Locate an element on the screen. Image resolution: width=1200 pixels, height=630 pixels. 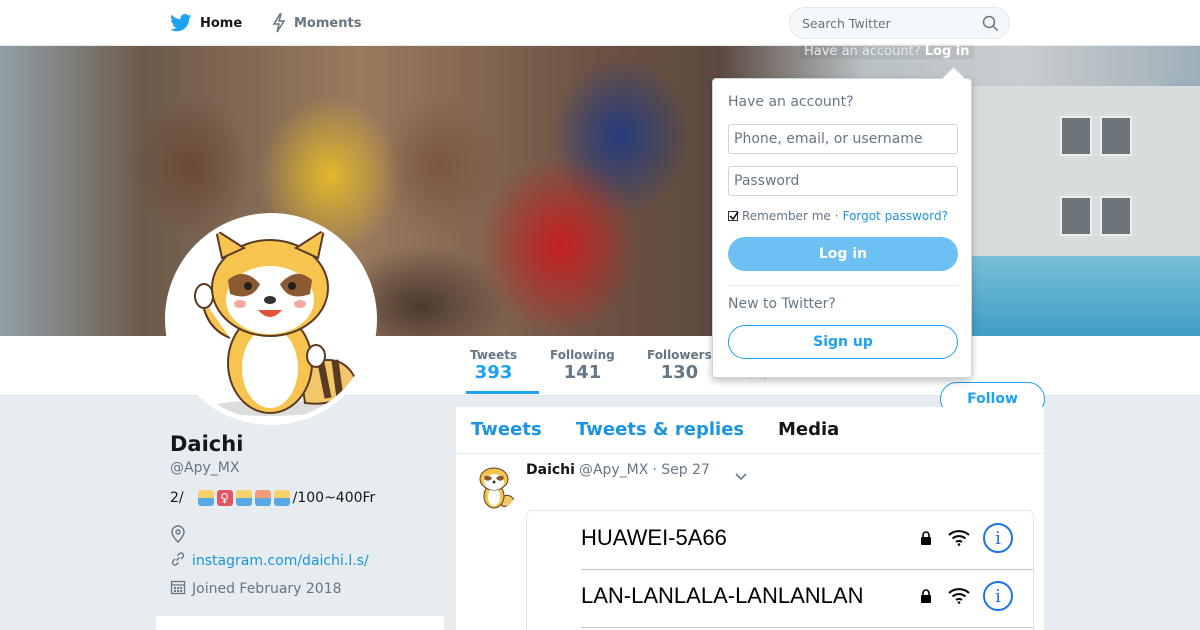
profile-link-row: instagram.com/daichi.l.s/ is located at coordinates (269, 561).